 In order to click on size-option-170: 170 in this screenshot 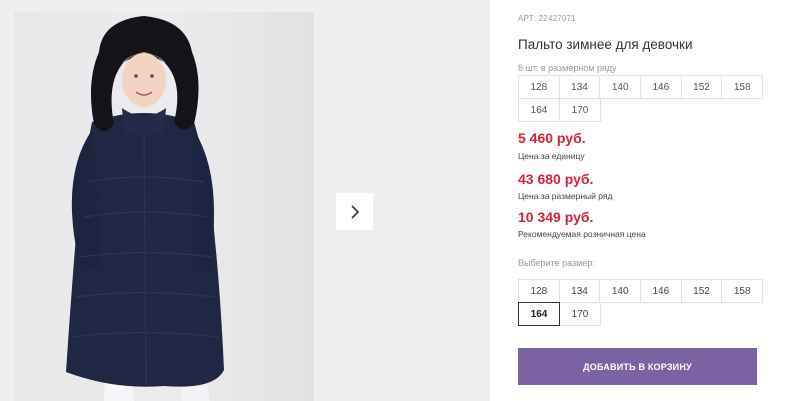, I will do `click(580, 314)`.